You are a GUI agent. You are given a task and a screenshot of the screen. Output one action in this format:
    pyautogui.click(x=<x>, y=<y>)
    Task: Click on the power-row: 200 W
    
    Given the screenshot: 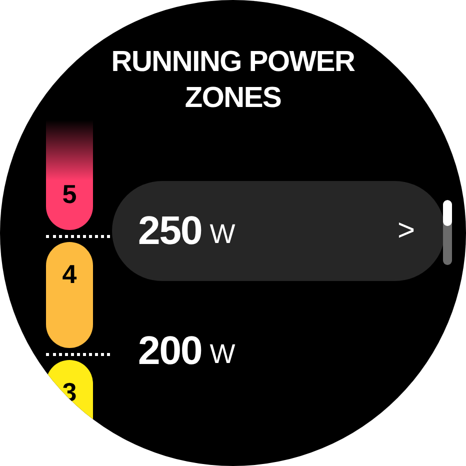 What is the action you would take?
    pyautogui.click(x=278, y=351)
    